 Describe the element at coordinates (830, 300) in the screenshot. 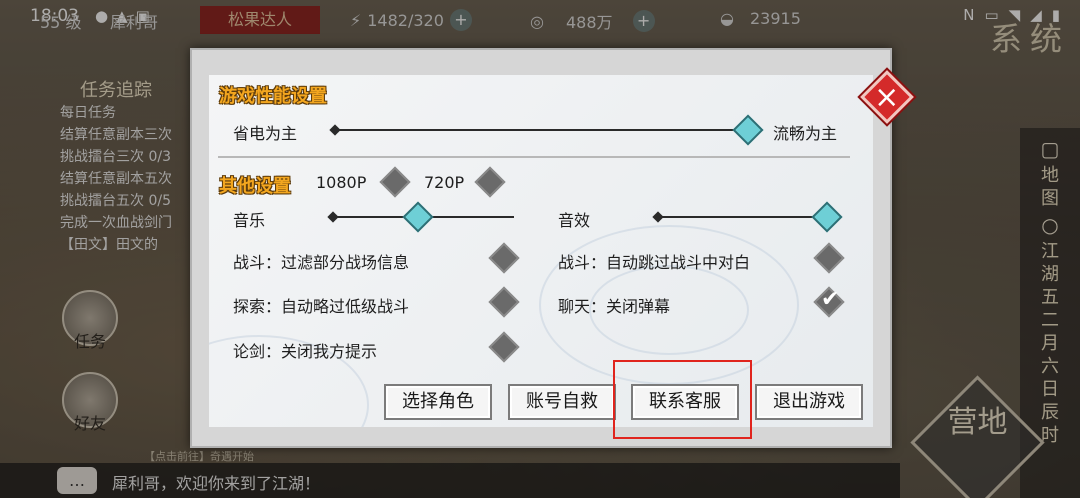

I see `checkmark-icon: ✔` at that location.